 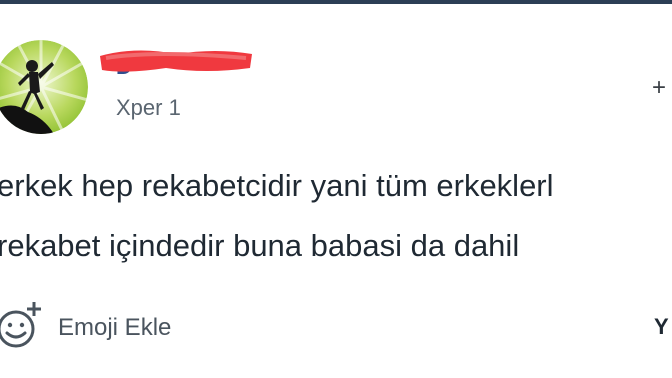 I want to click on reply-action-truncated: Y, so click(x=661, y=327).